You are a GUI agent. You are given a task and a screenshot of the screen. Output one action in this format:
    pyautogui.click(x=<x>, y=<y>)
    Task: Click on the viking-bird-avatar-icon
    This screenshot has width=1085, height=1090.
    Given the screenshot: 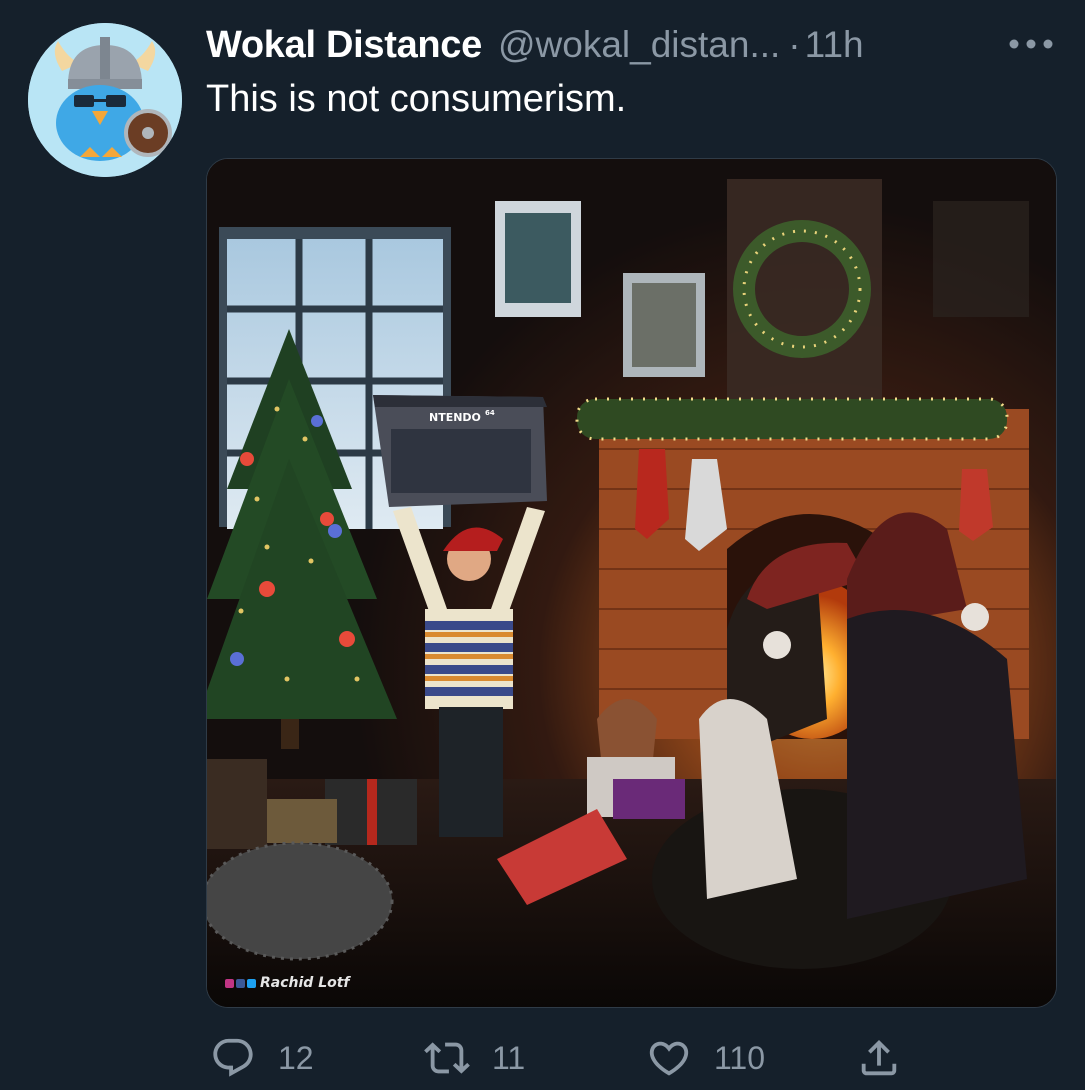 What is the action you would take?
    pyautogui.click(x=105, y=100)
    